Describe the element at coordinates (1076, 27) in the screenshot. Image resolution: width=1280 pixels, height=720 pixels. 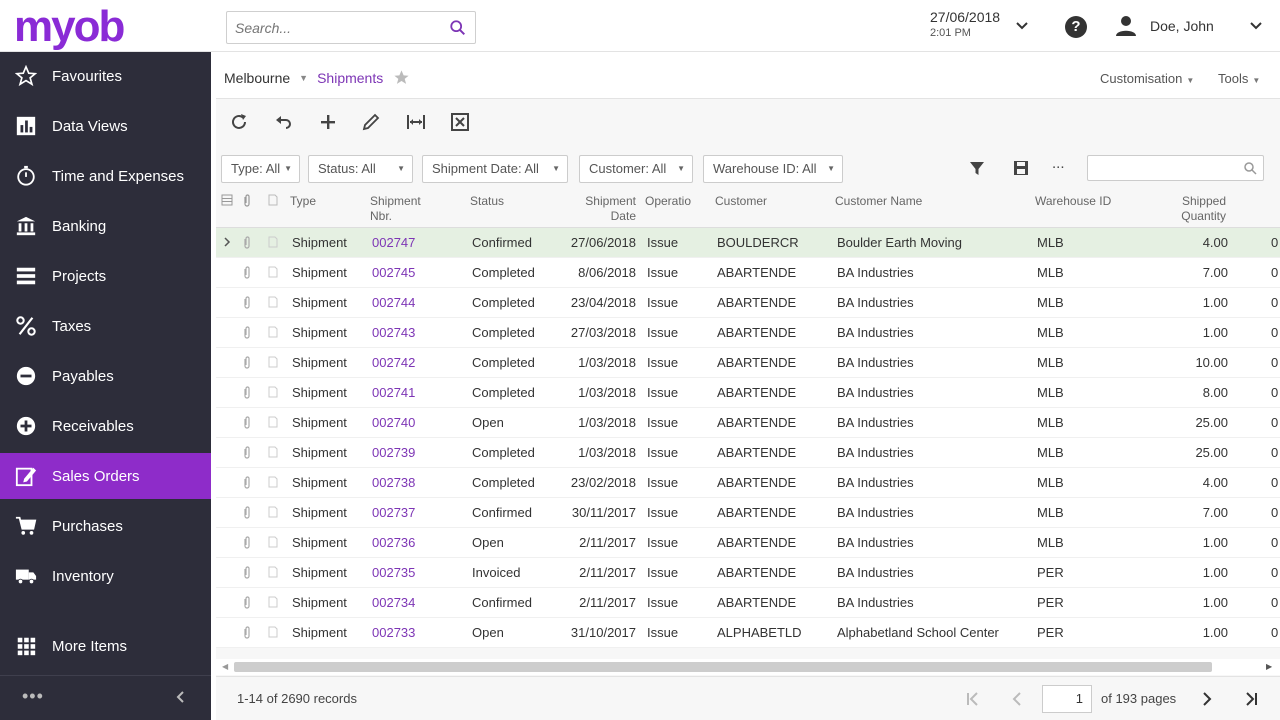
I see `help-icon: ?` at that location.